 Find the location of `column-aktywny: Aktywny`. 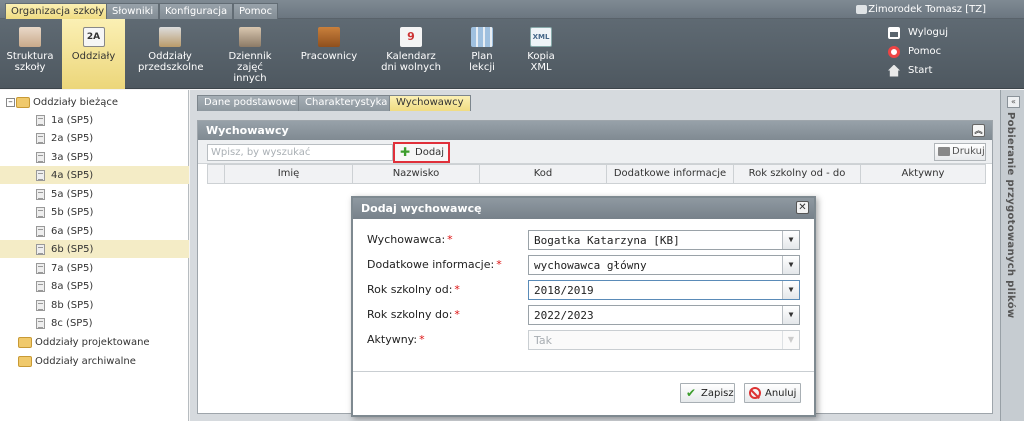

column-aktywny: Aktywny is located at coordinates (923, 174).